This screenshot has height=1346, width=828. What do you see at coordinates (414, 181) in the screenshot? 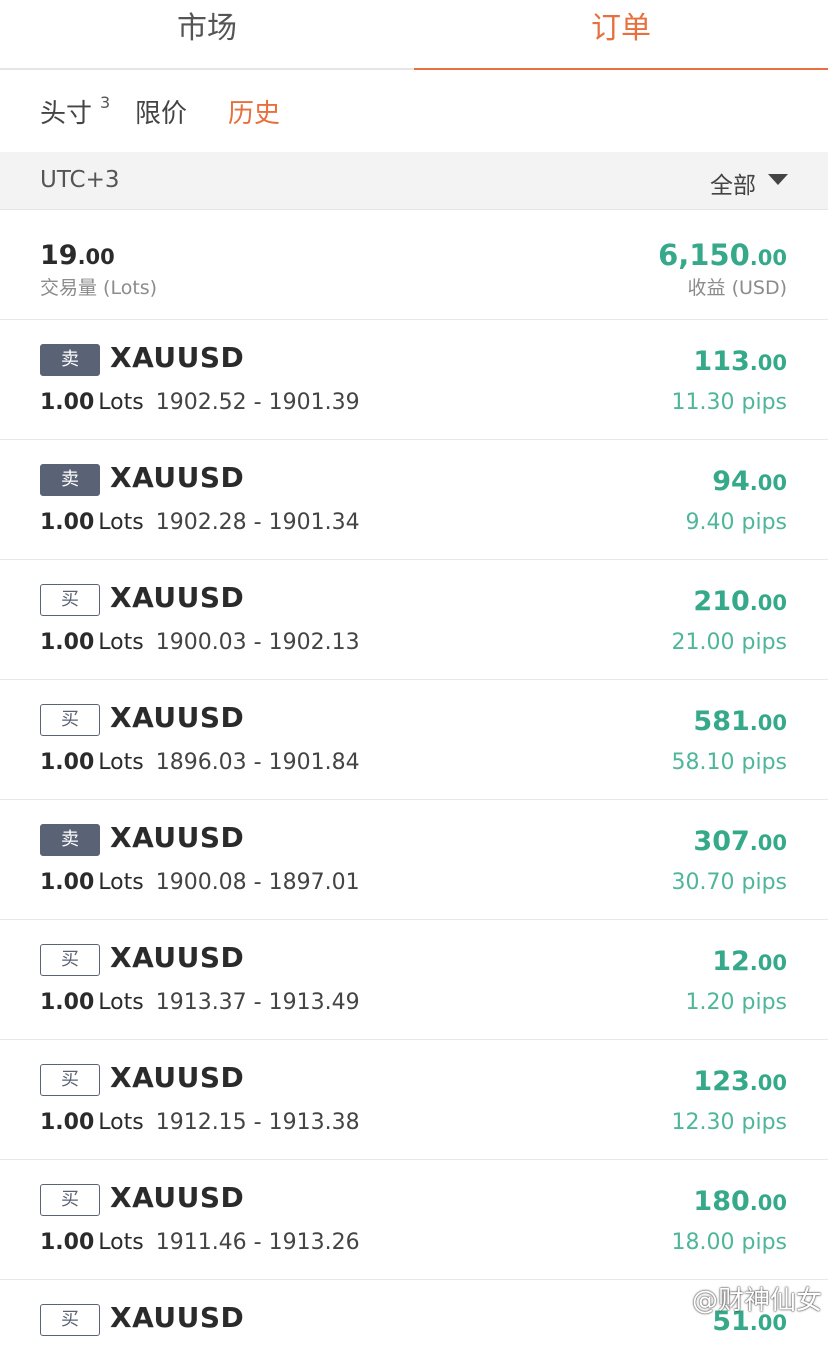
I see `filter-bar: UTC+3 全部` at bounding box center [414, 181].